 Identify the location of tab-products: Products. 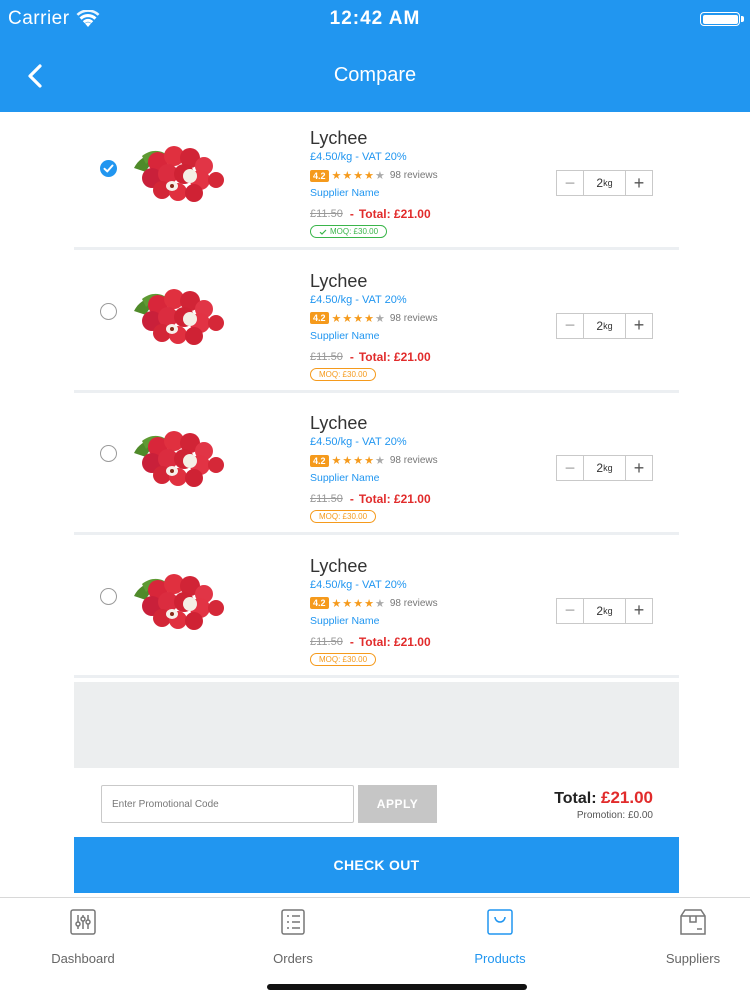
(500, 937).